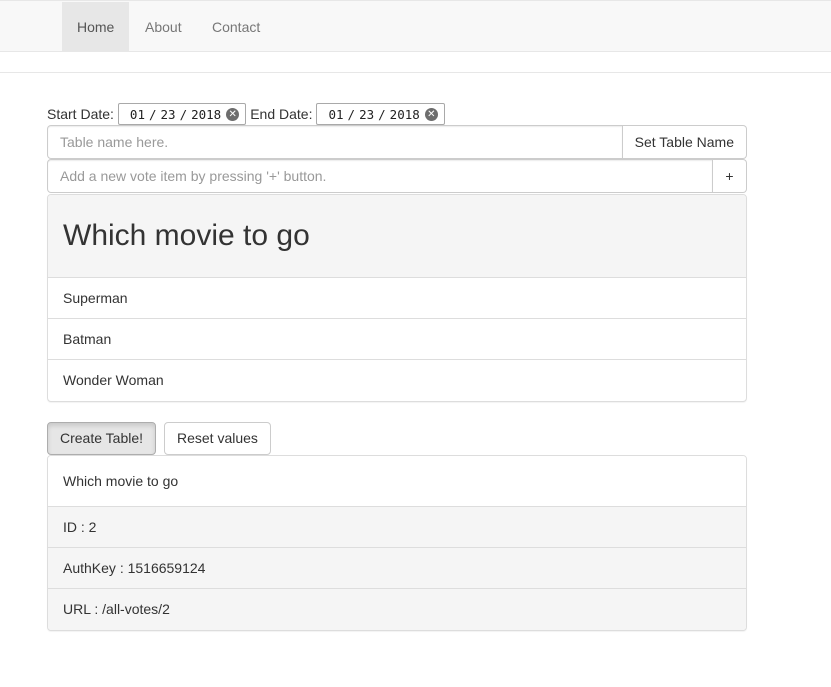 This screenshot has width=831, height=687. What do you see at coordinates (397, 481) in the screenshot?
I see `result-panel-title: Which movie to go` at bounding box center [397, 481].